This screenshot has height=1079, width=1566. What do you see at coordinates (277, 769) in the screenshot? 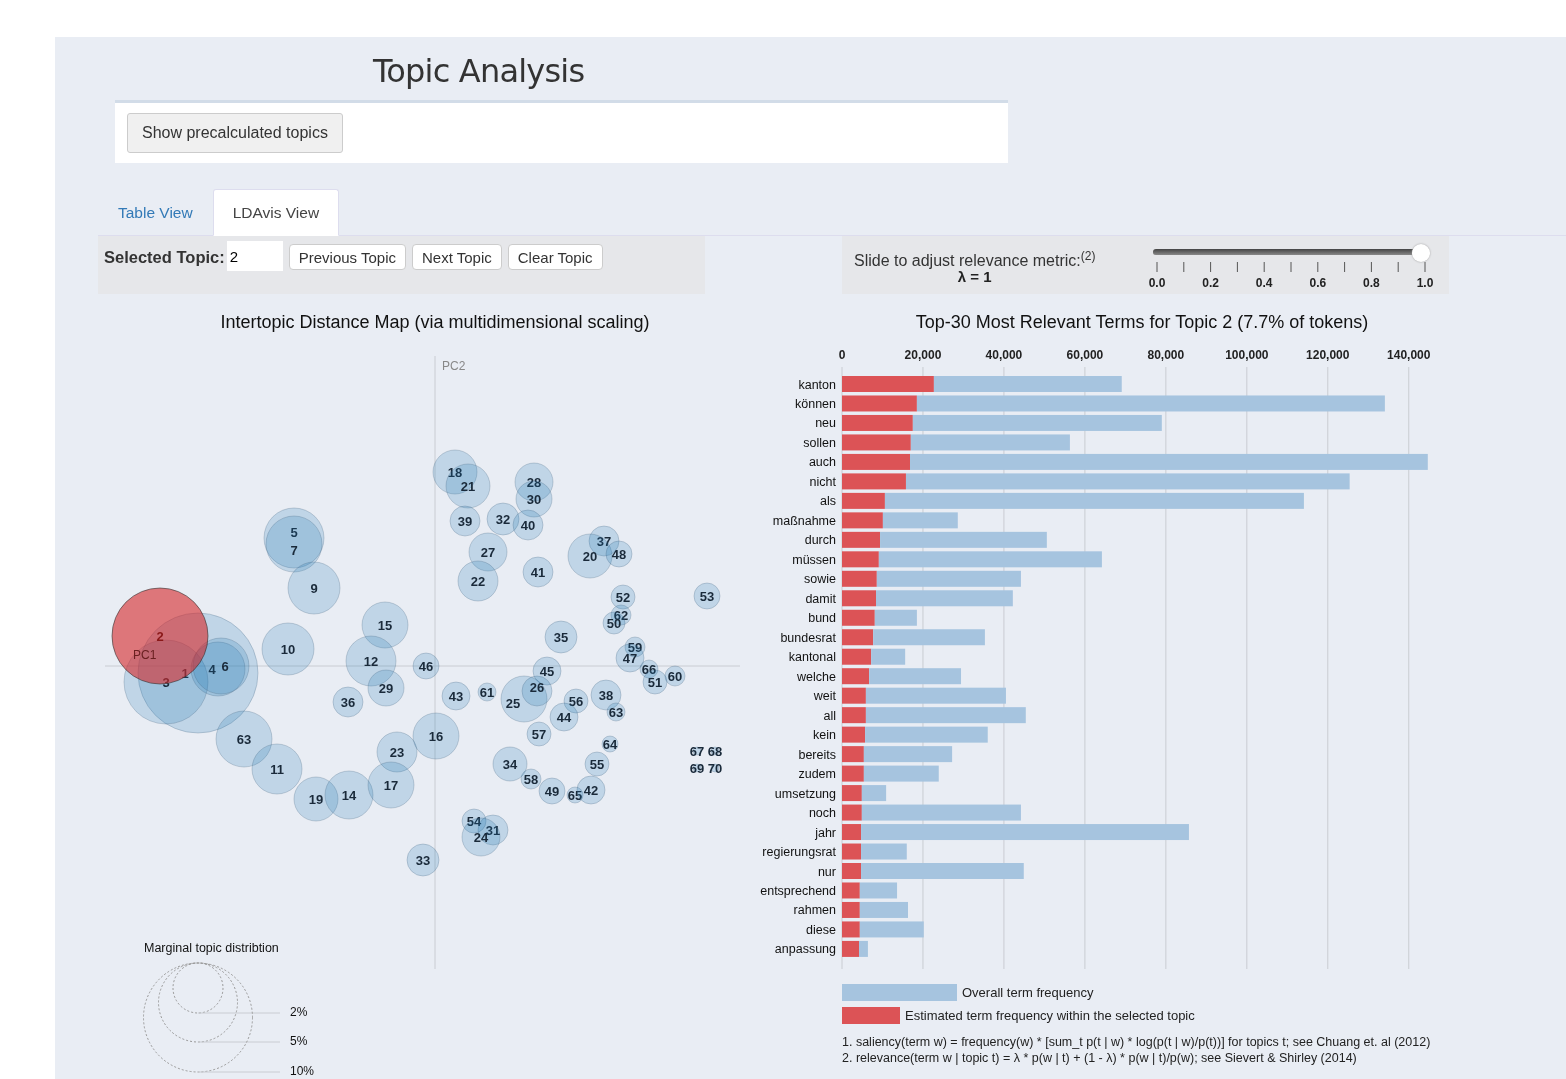
I see `topic-bubble: 11` at bounding box center [277, 769].